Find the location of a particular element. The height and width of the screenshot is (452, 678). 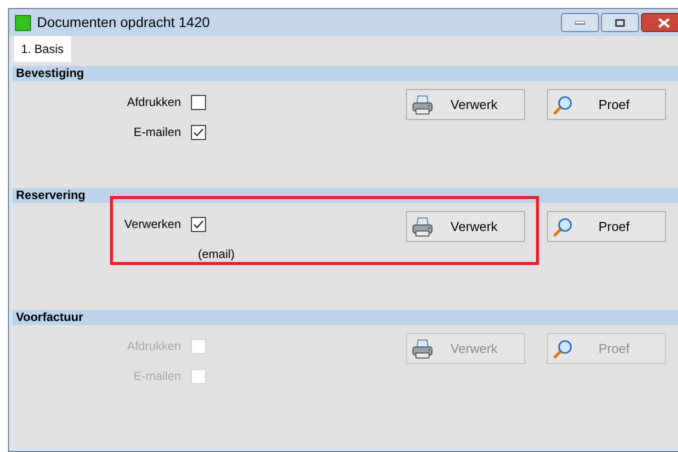

note-text: (email) is located at coordinates (216, 254).